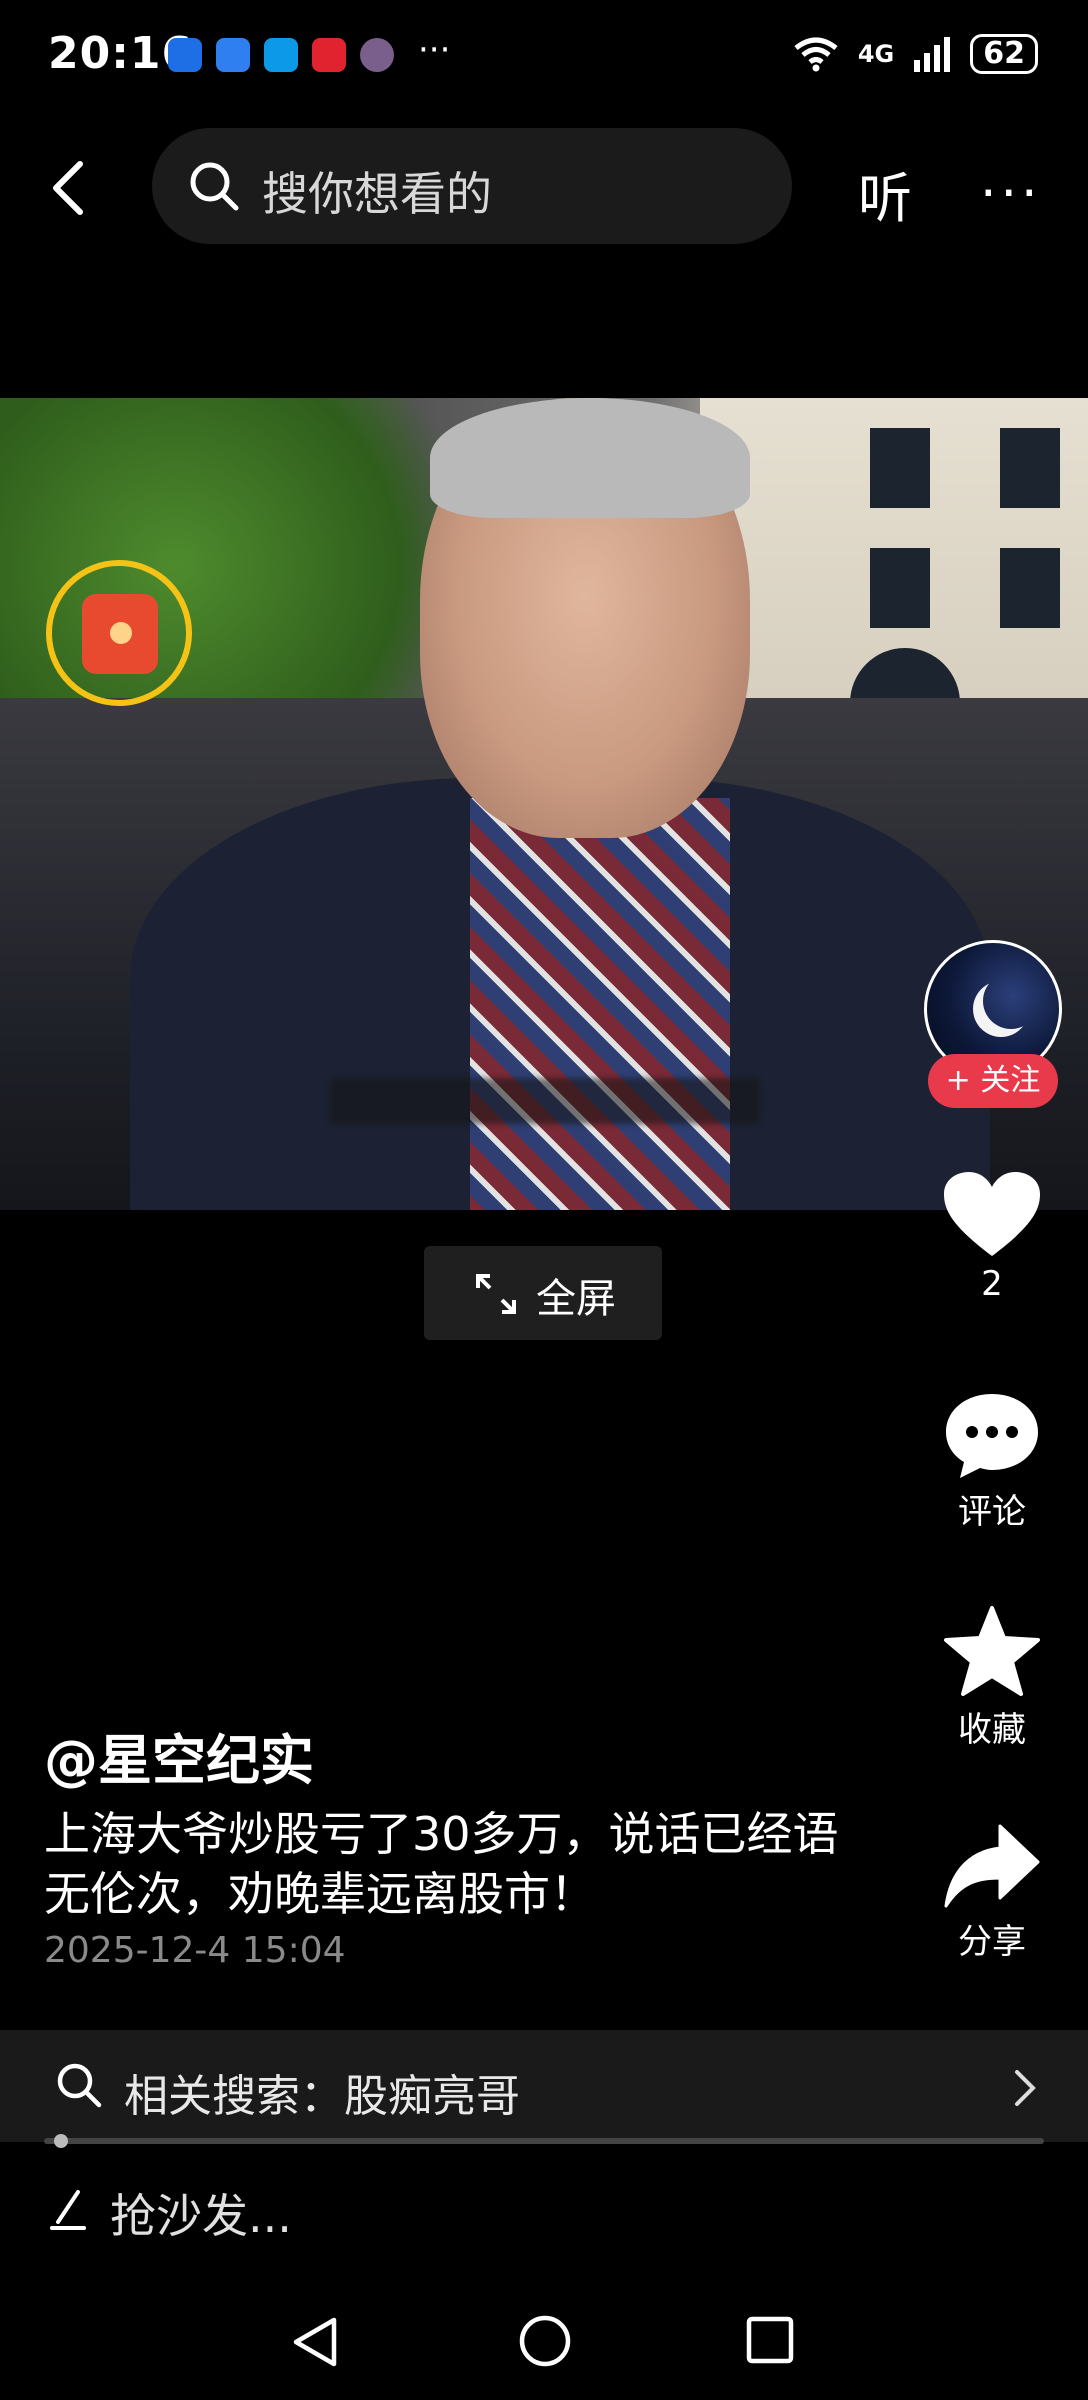 Image resolution: width=1088 pixels, height=2400 pixels. I want to click on heart-icon, so click(992, 1214).